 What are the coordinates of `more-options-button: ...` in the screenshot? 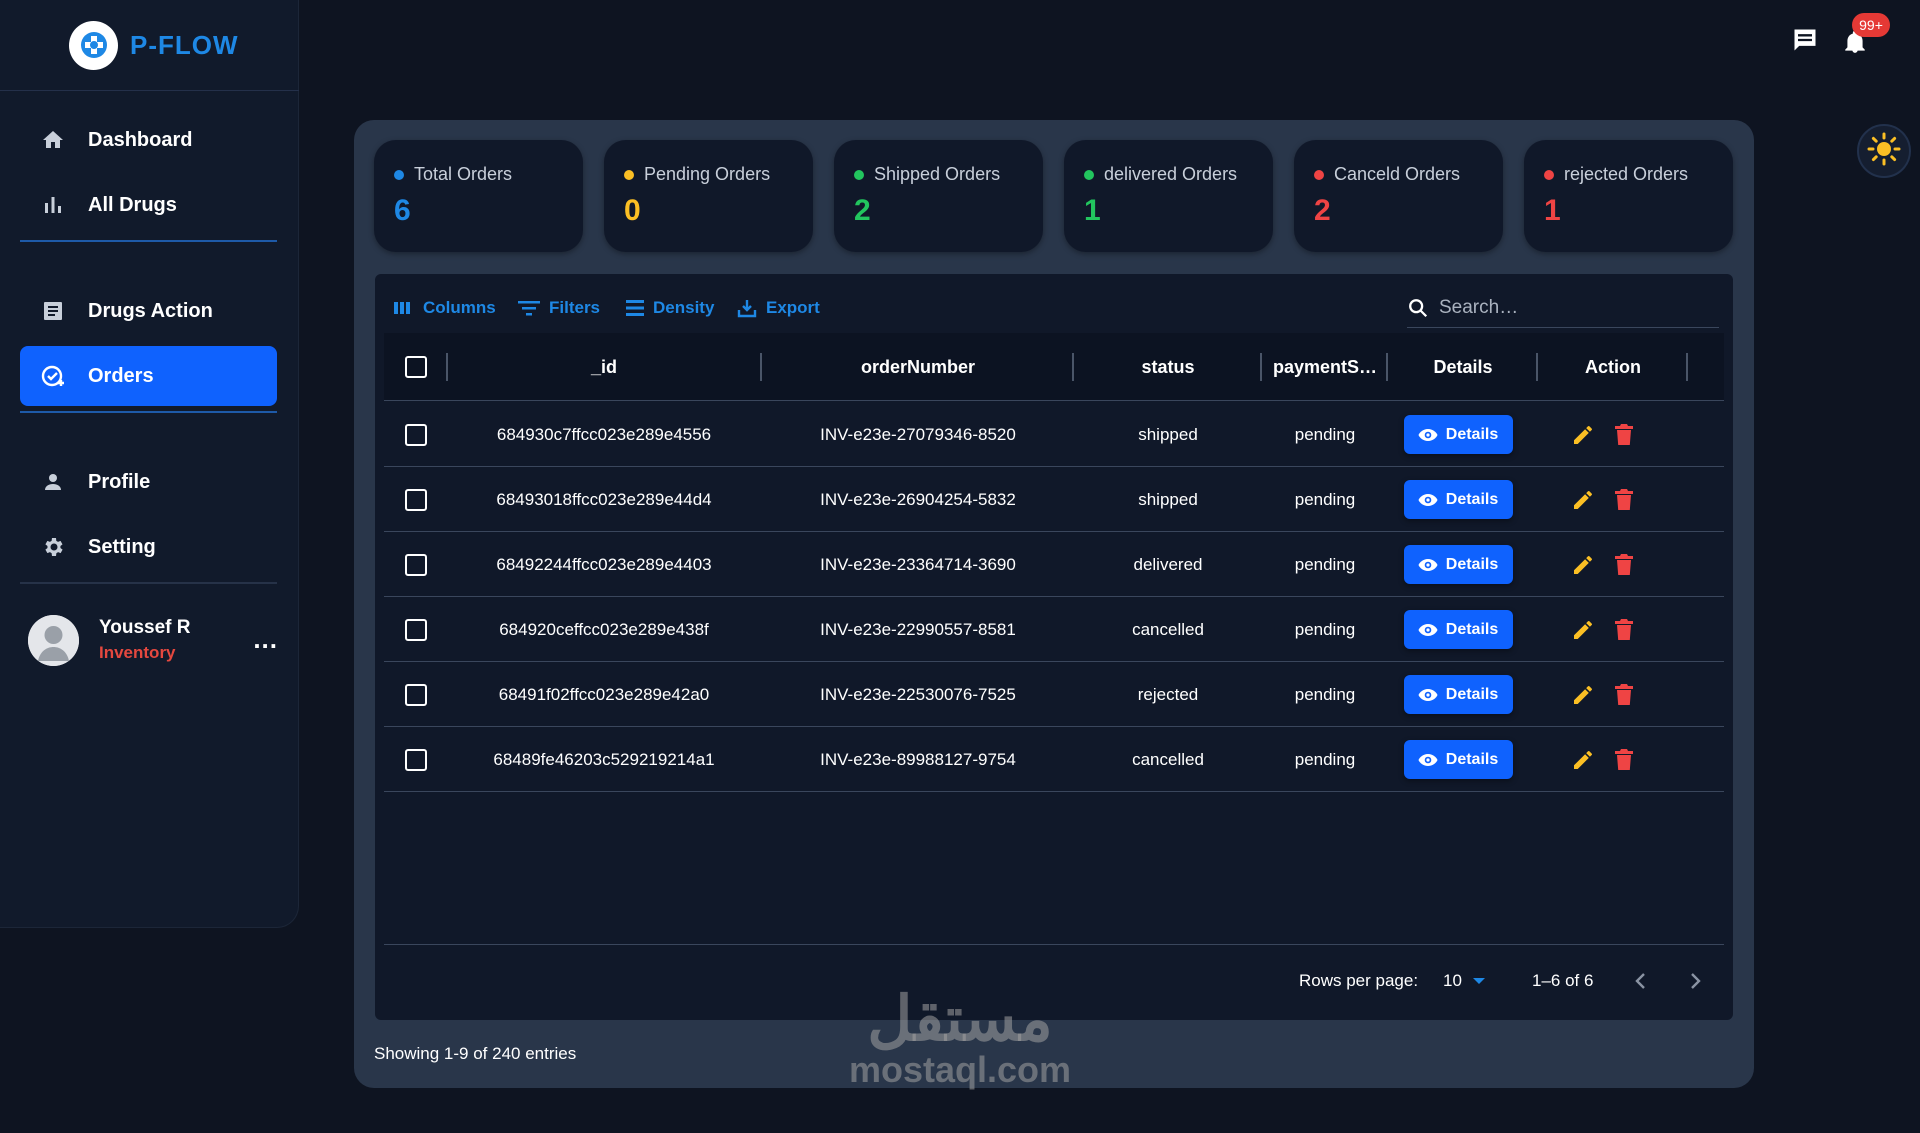 It's located at (265, 639).